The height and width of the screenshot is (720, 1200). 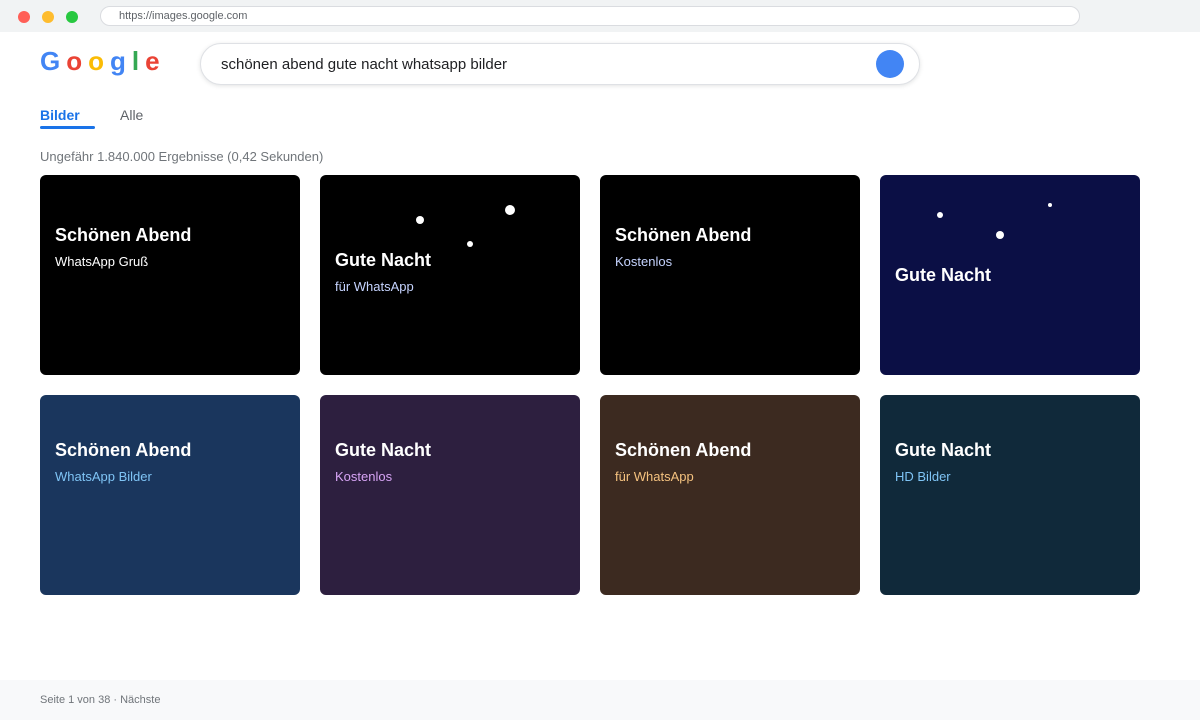 I want to click on logo-letter: g, so click(x=118, y=61).